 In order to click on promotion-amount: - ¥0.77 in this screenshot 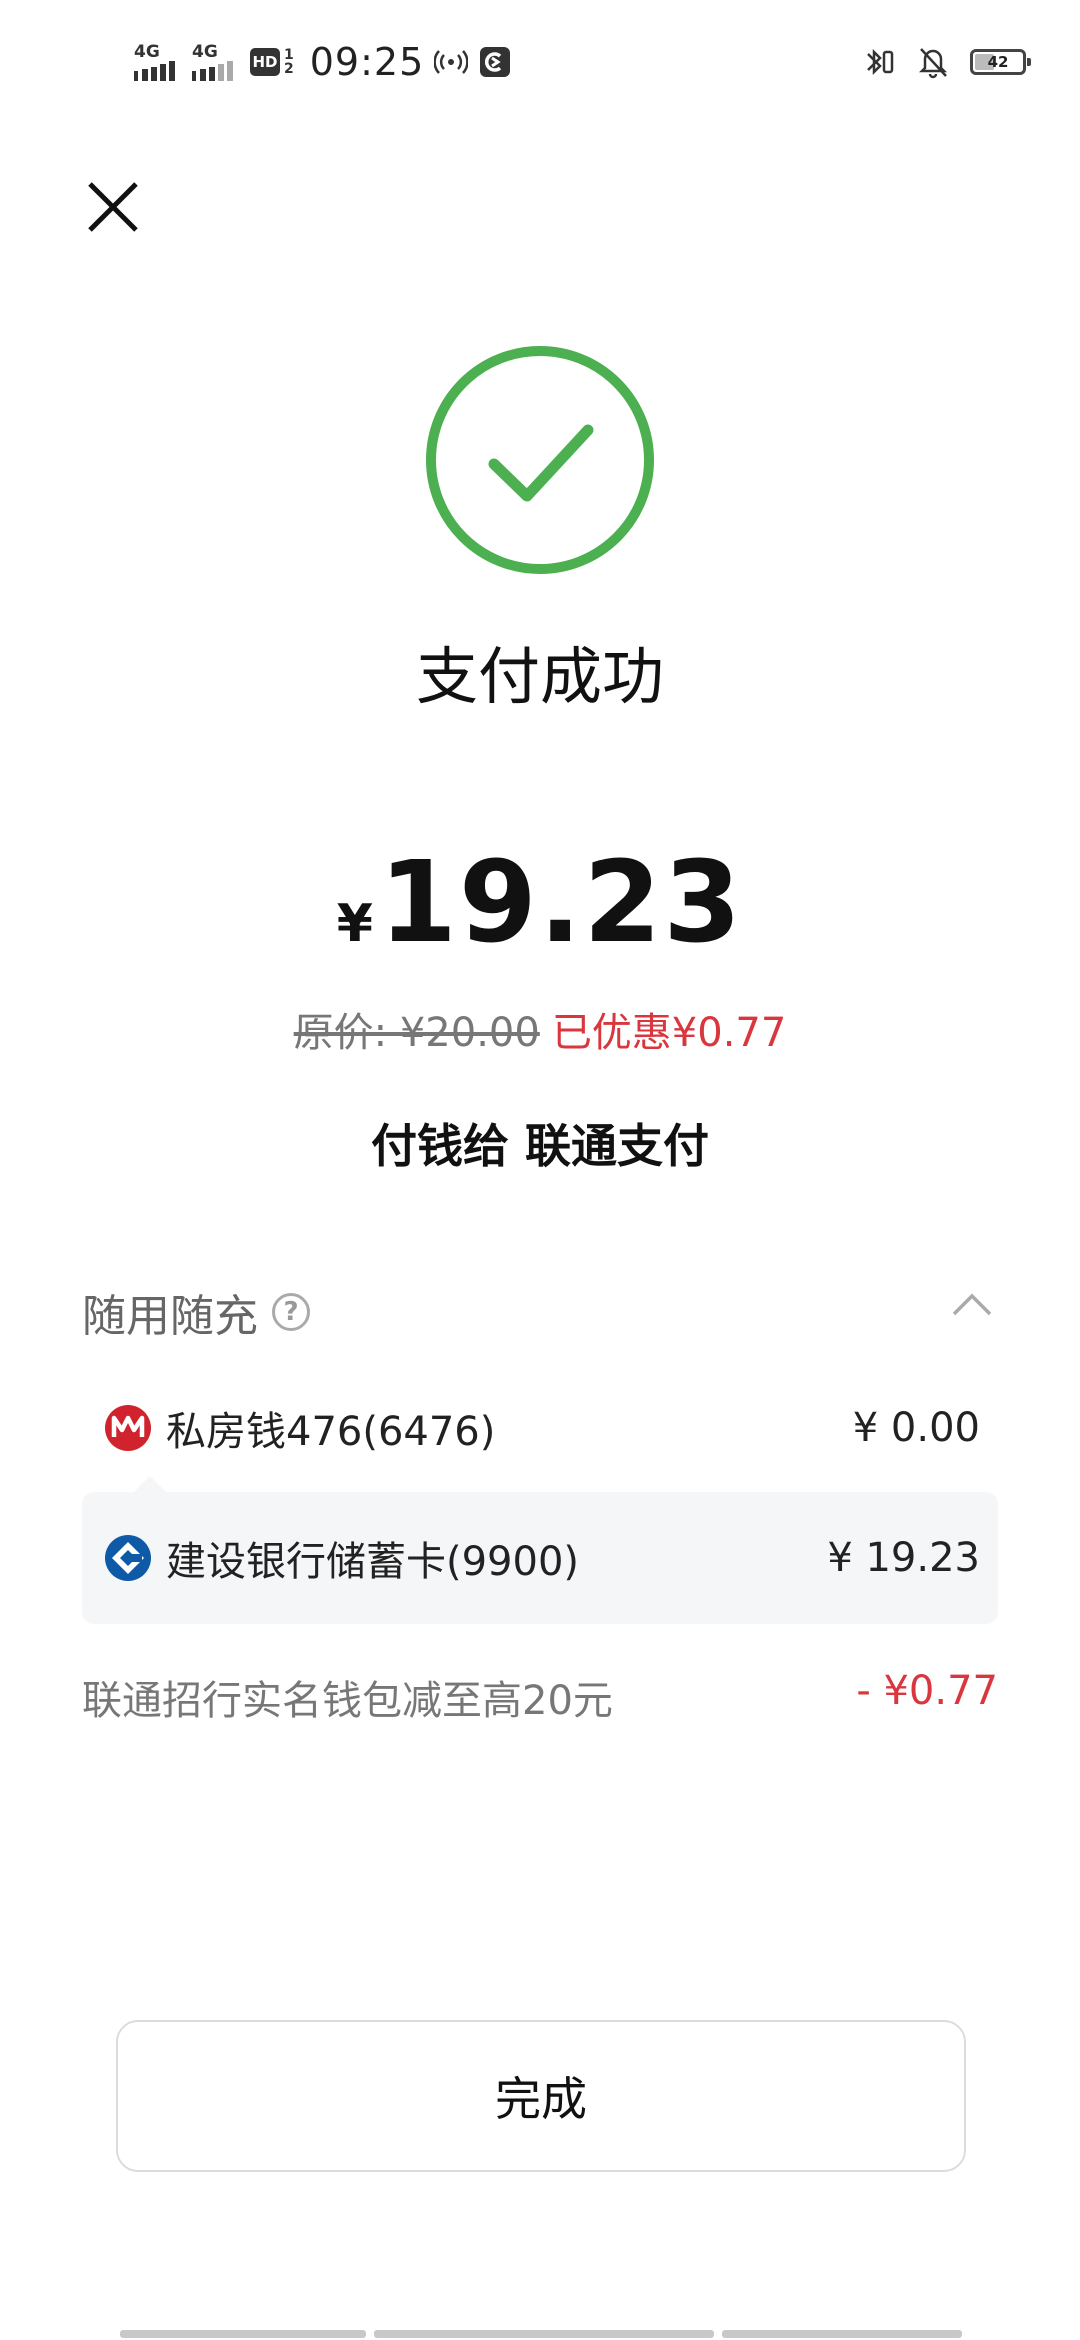, I will do `click(927, 1691)`.